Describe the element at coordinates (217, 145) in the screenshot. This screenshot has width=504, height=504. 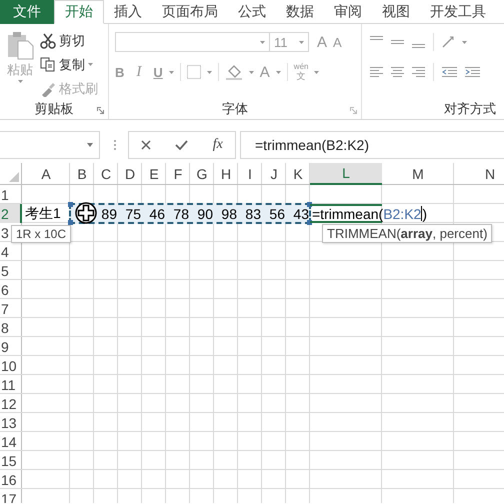
I see `insert-function-button: fx` at that location.